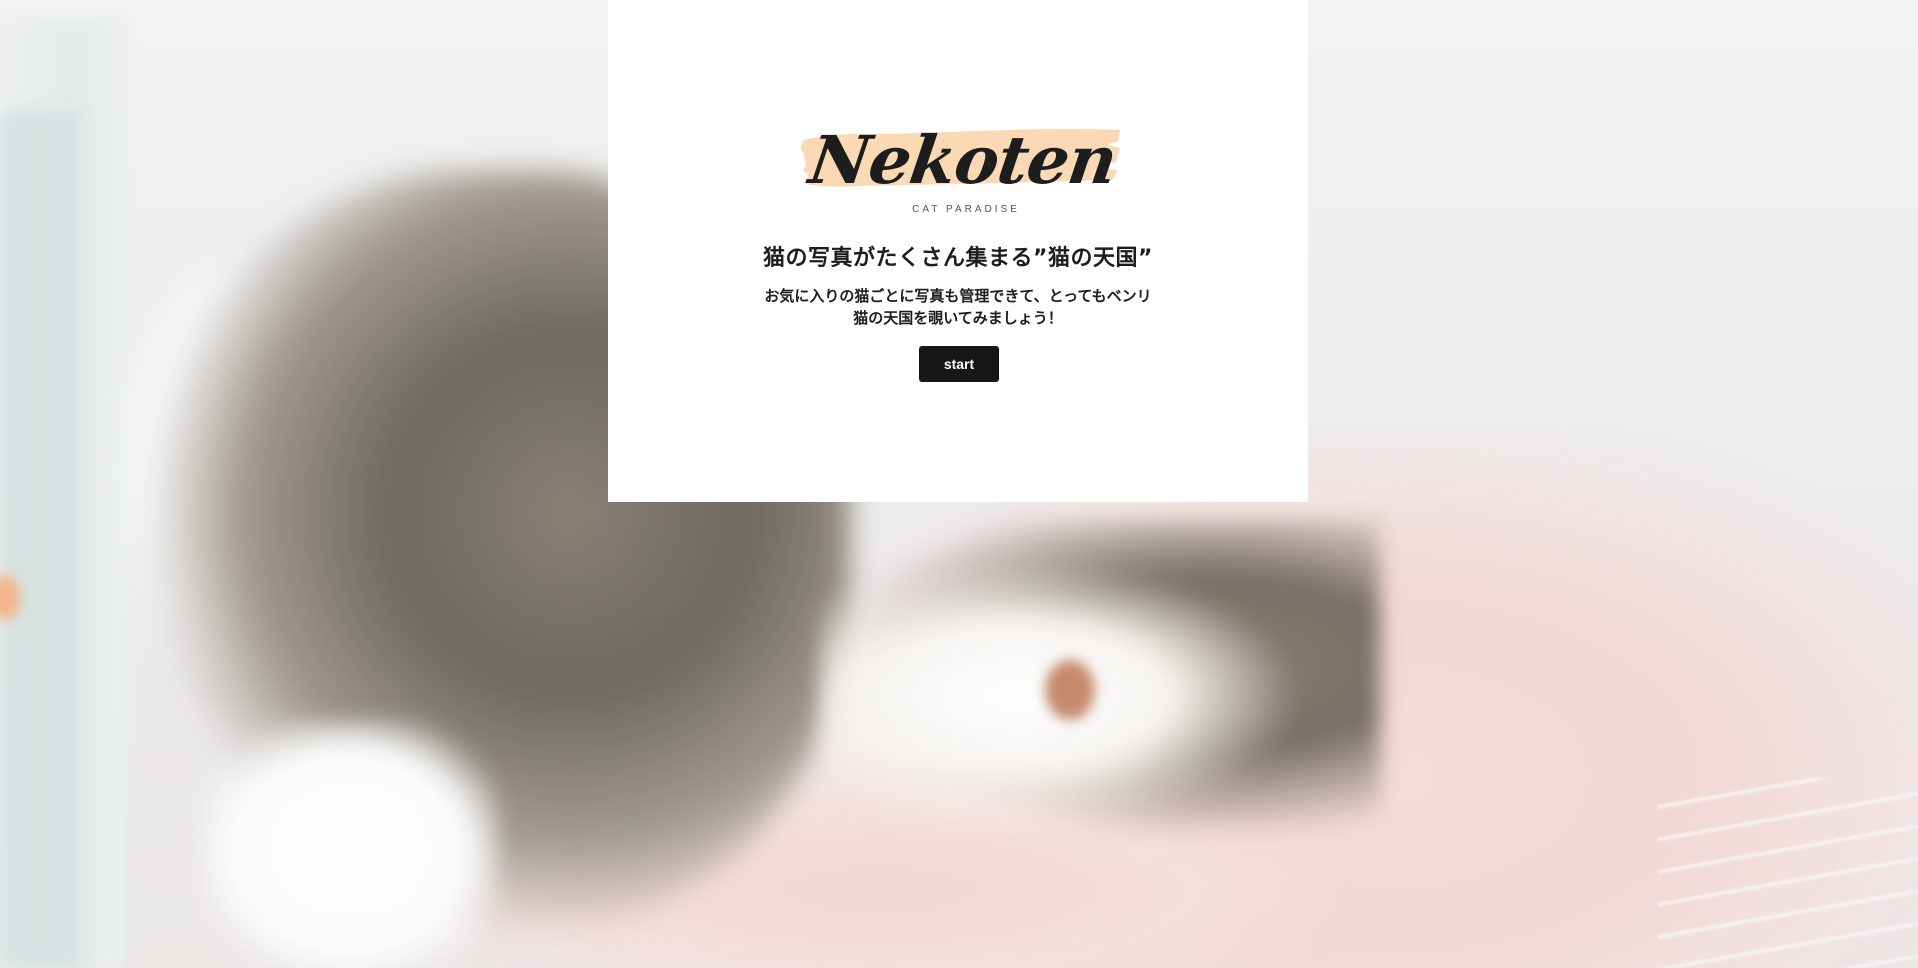 Image resolution: width=1918 pixels, height=968 pixels. What do you see at coordinates (958, 296) in the screenshot?
I see `description-line-1: お気に入りの猫ごとに写真も管理できて、とってもベンリ` at bounding box center [958, 296].